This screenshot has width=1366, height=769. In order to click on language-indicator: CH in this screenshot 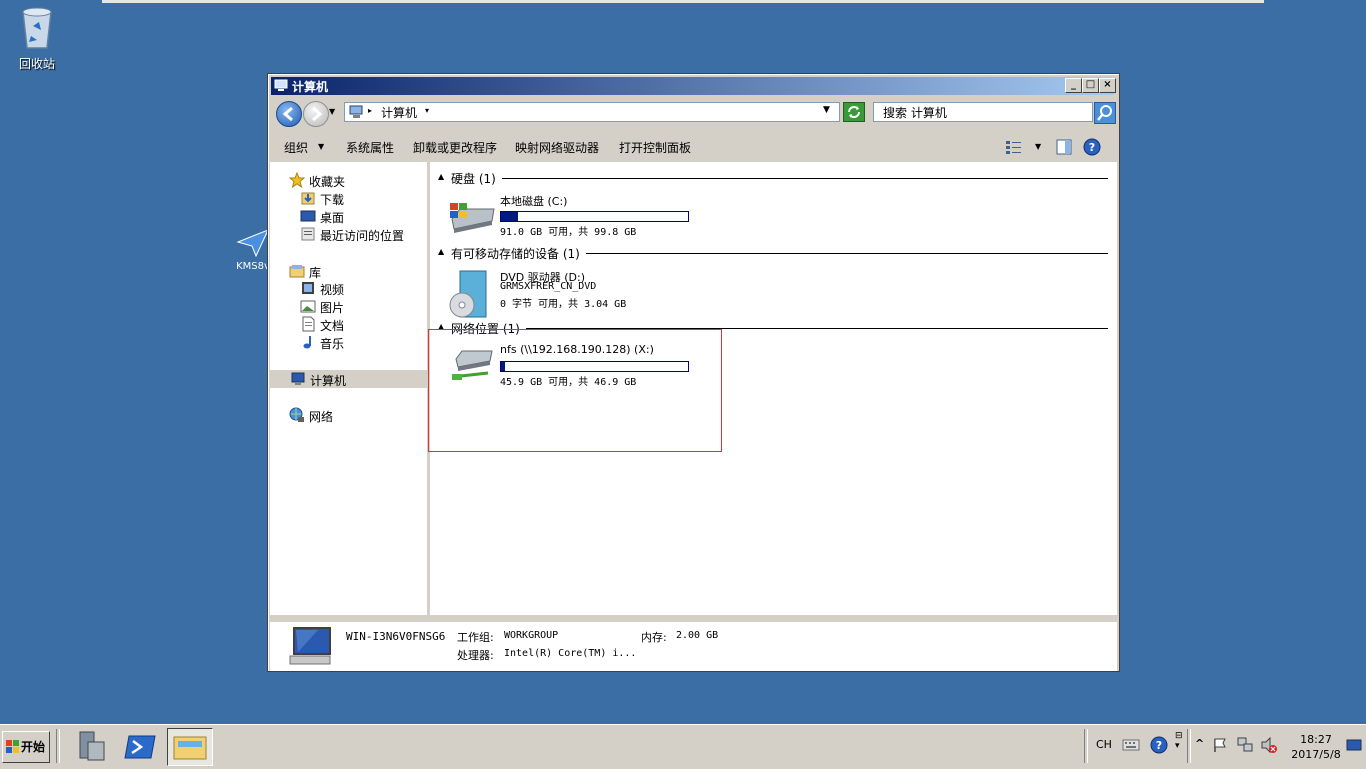, I will do `click(1104, 744)`.